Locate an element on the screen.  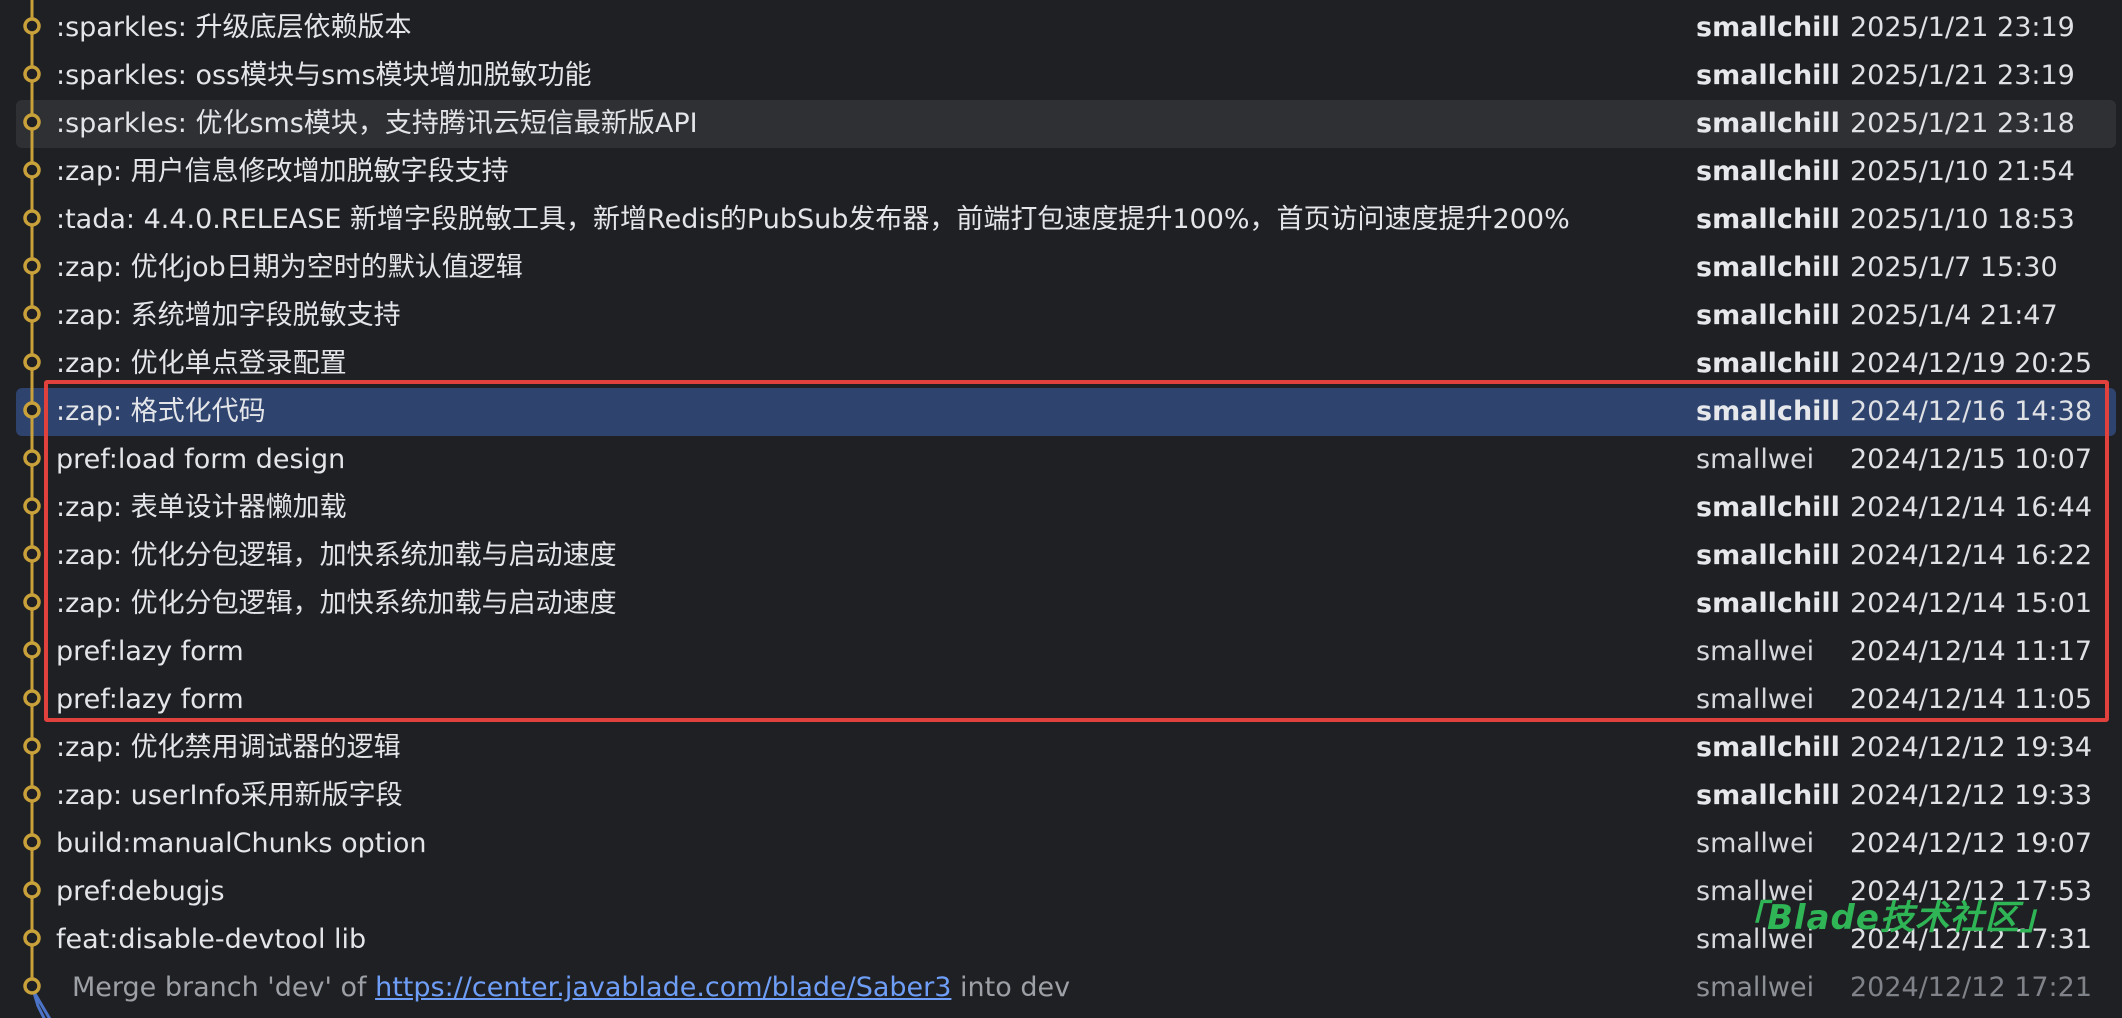
commit-date: 2024/12/16 14:38 is located at coordinates (1971, 411).